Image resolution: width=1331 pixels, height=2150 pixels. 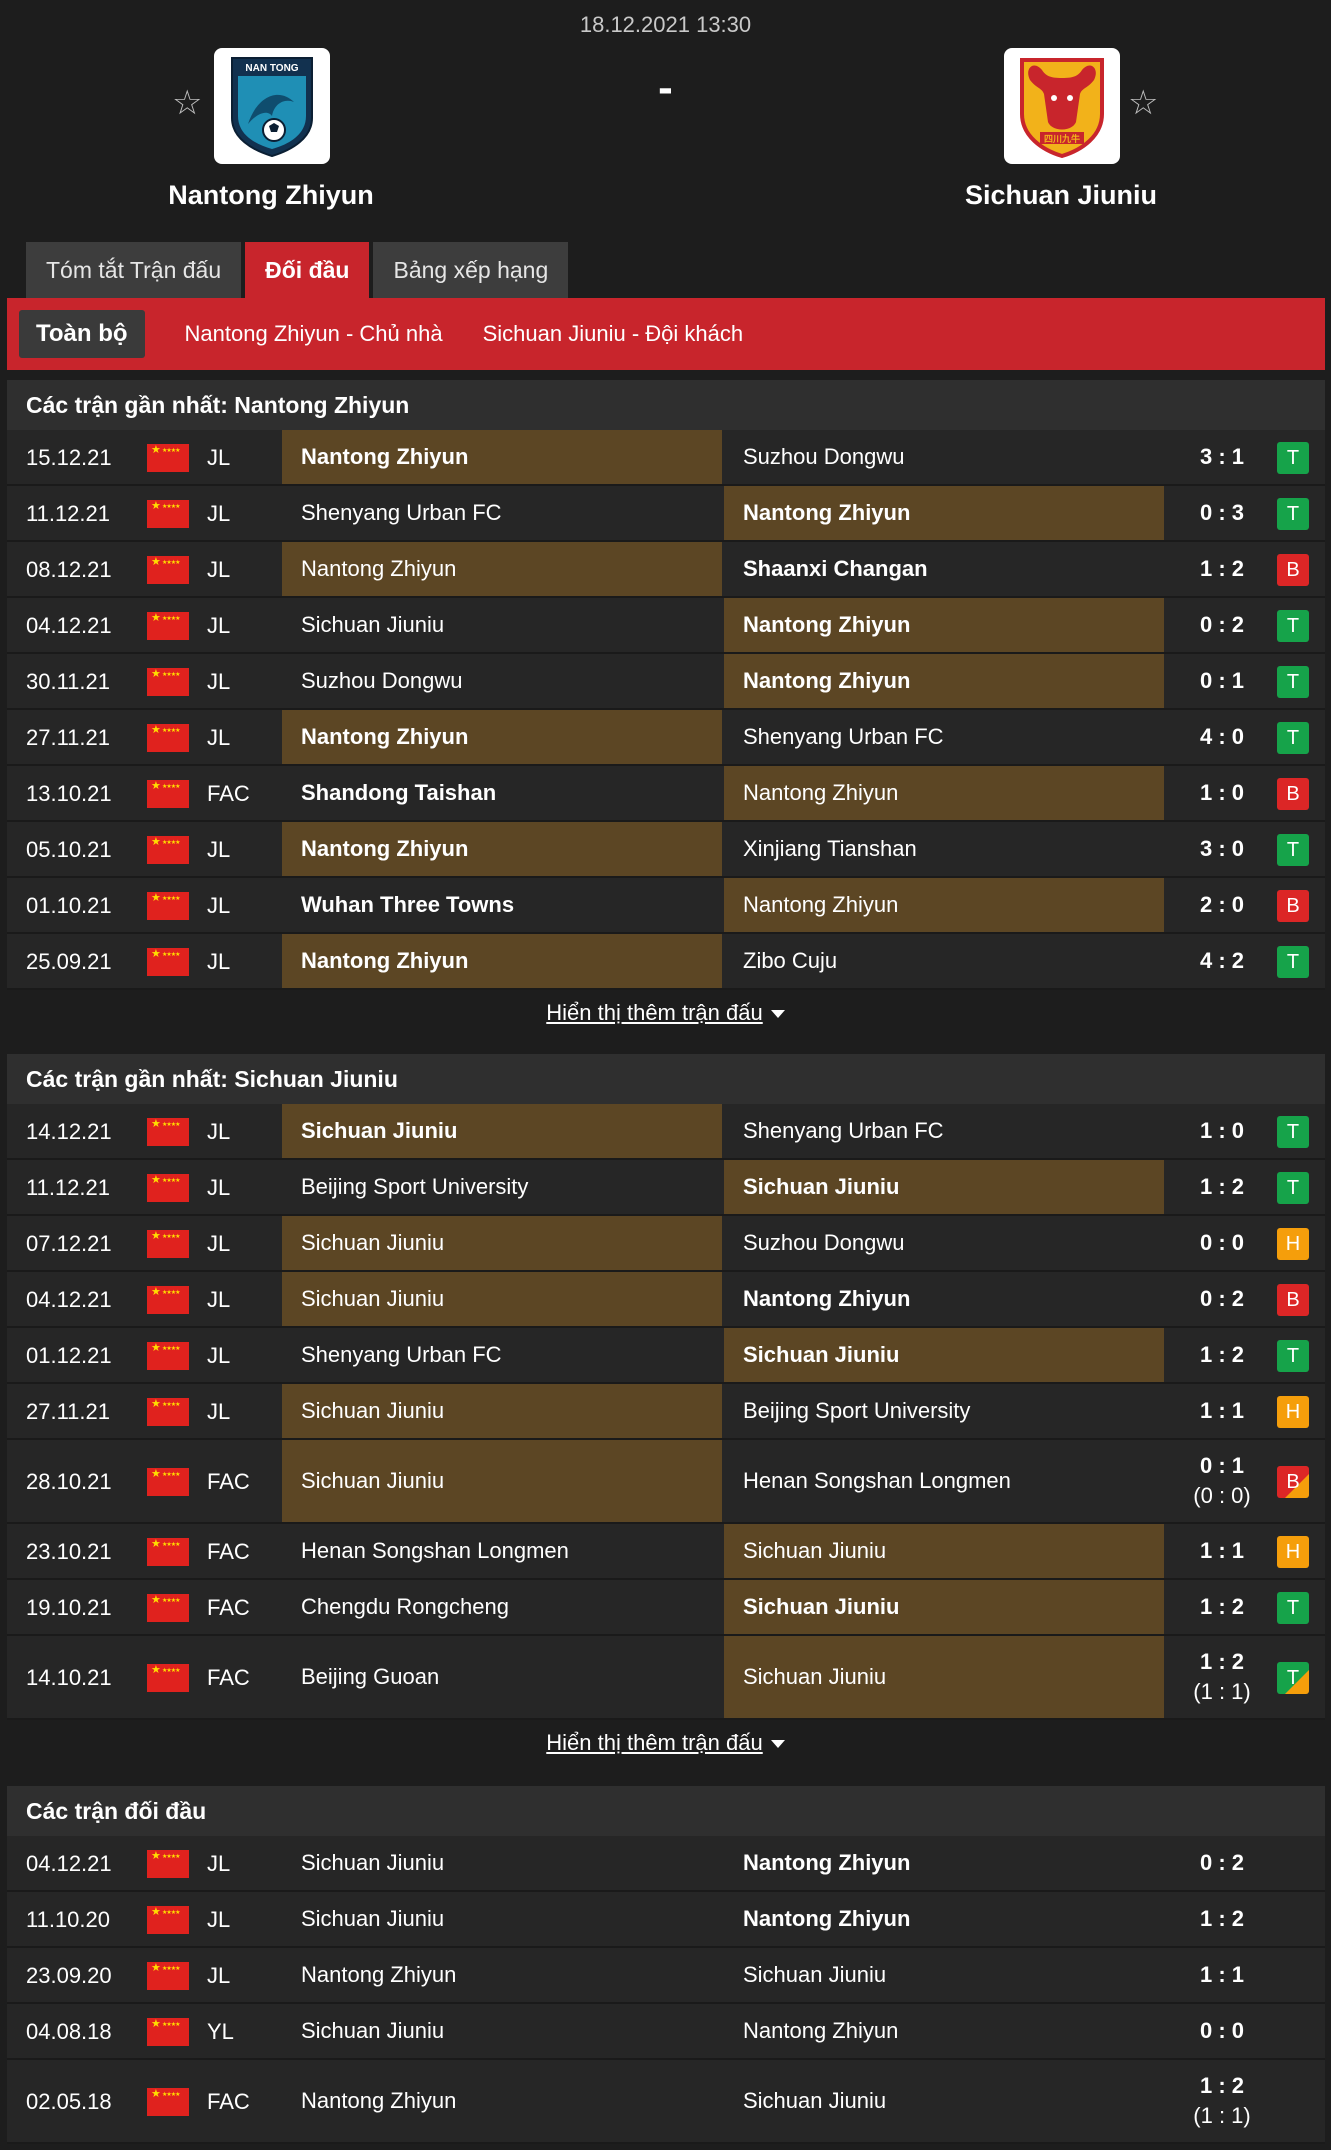 I want to click on subtab-all: Toàn bộ, so click(x=82, y=334).